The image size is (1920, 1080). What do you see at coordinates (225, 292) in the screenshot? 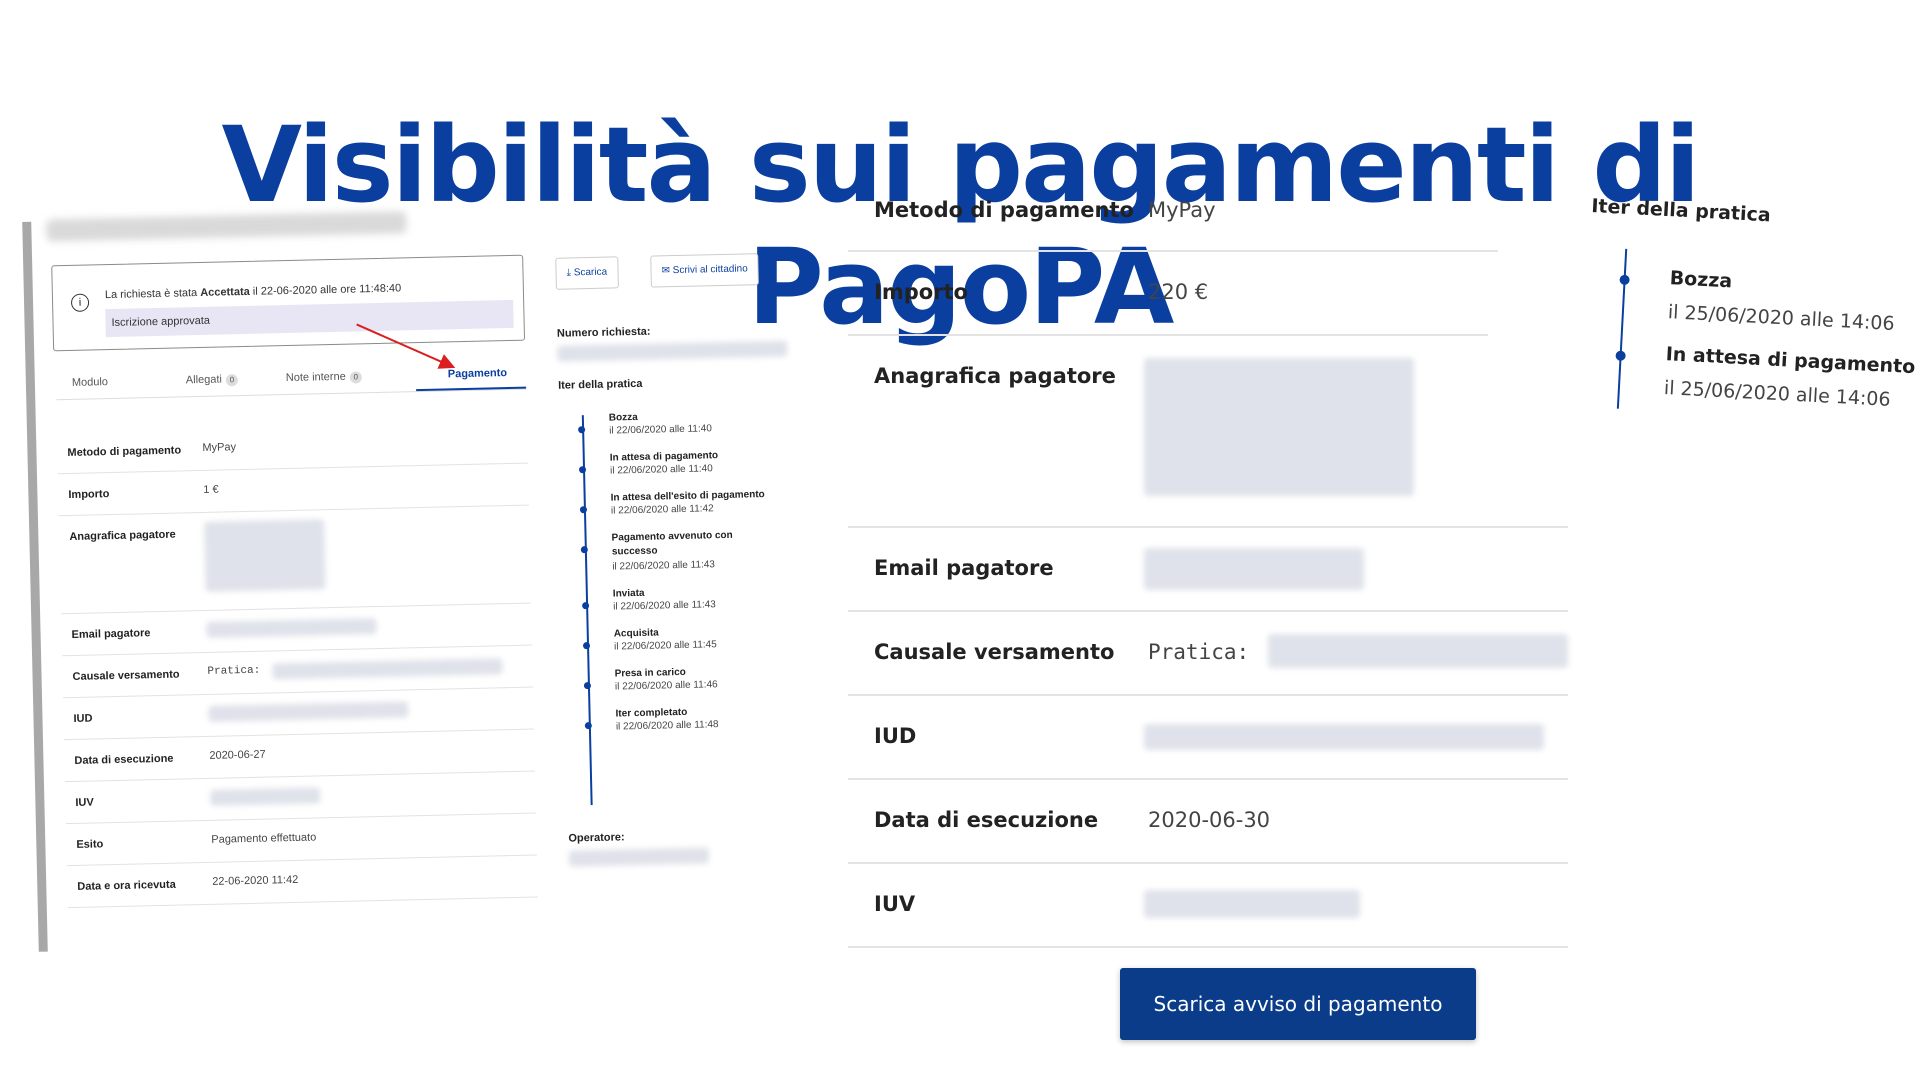
I see `notice-status: Accettata` at bounding box center [225, 292].